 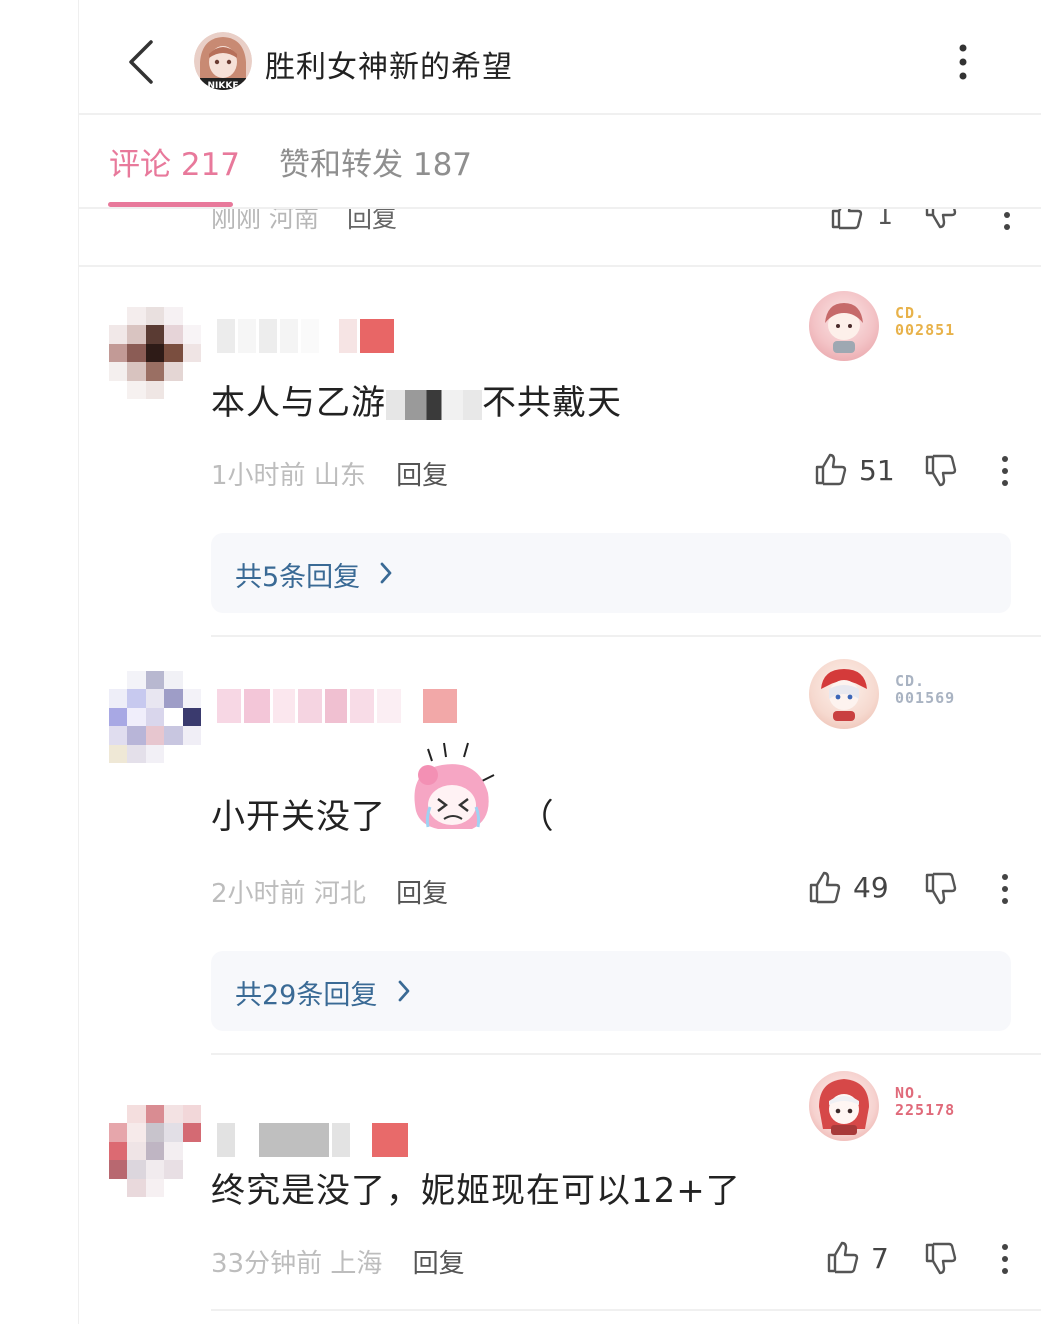 I want to click on redacted-block, so click(x=434, y=404).